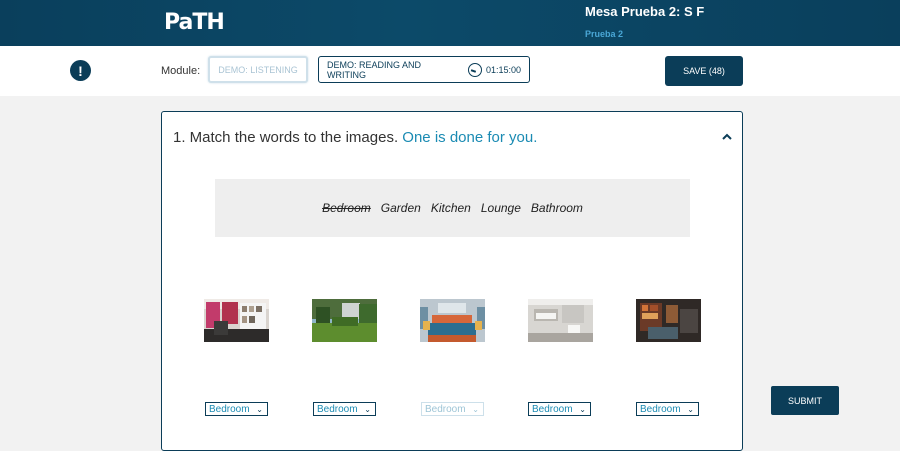 Image resolution: width=900 pixels, height=451 pixels. I want to click on image-2-select: Bedroom ⌄, so click(344, 409).